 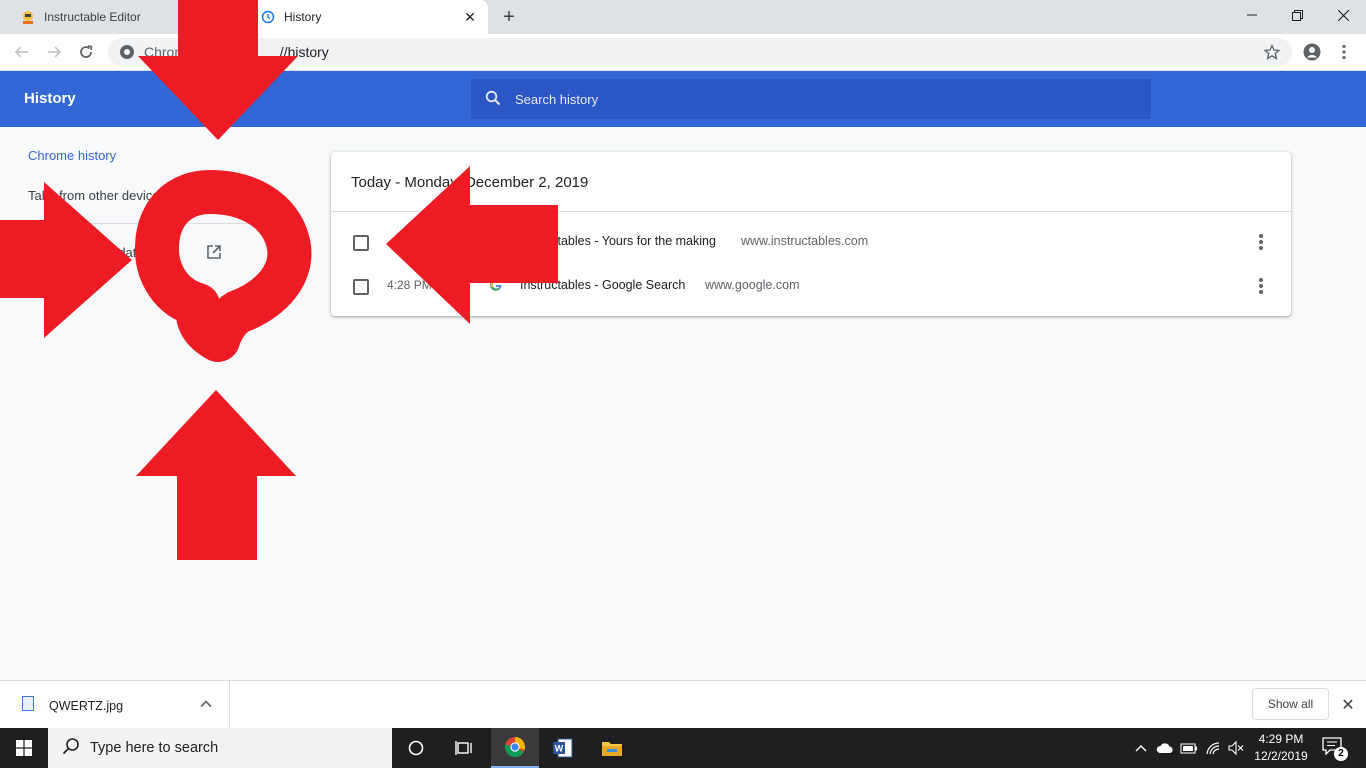 What do you see at coordinates (54, 52) in the screenshot?
I see `forward-button` at bounding box center [54, 52].